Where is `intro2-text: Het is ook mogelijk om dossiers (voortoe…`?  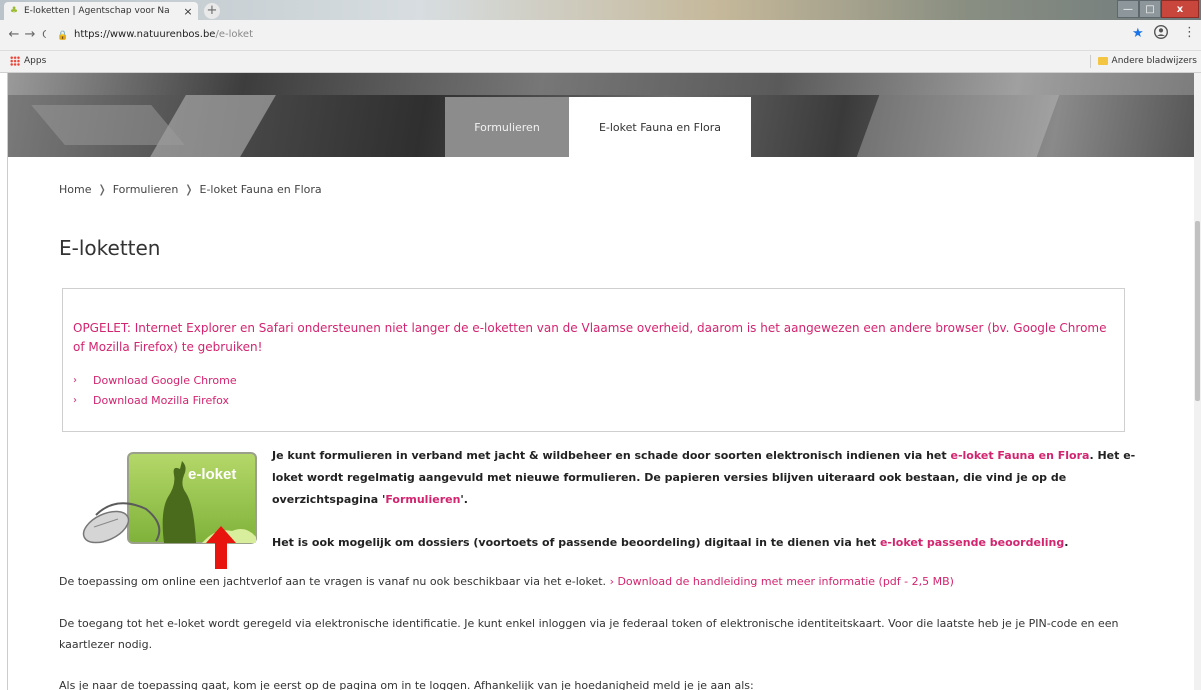 intro2-text: Het is ook mogelijk om dossiers (voortoe… is located at coordinates (576, 542).